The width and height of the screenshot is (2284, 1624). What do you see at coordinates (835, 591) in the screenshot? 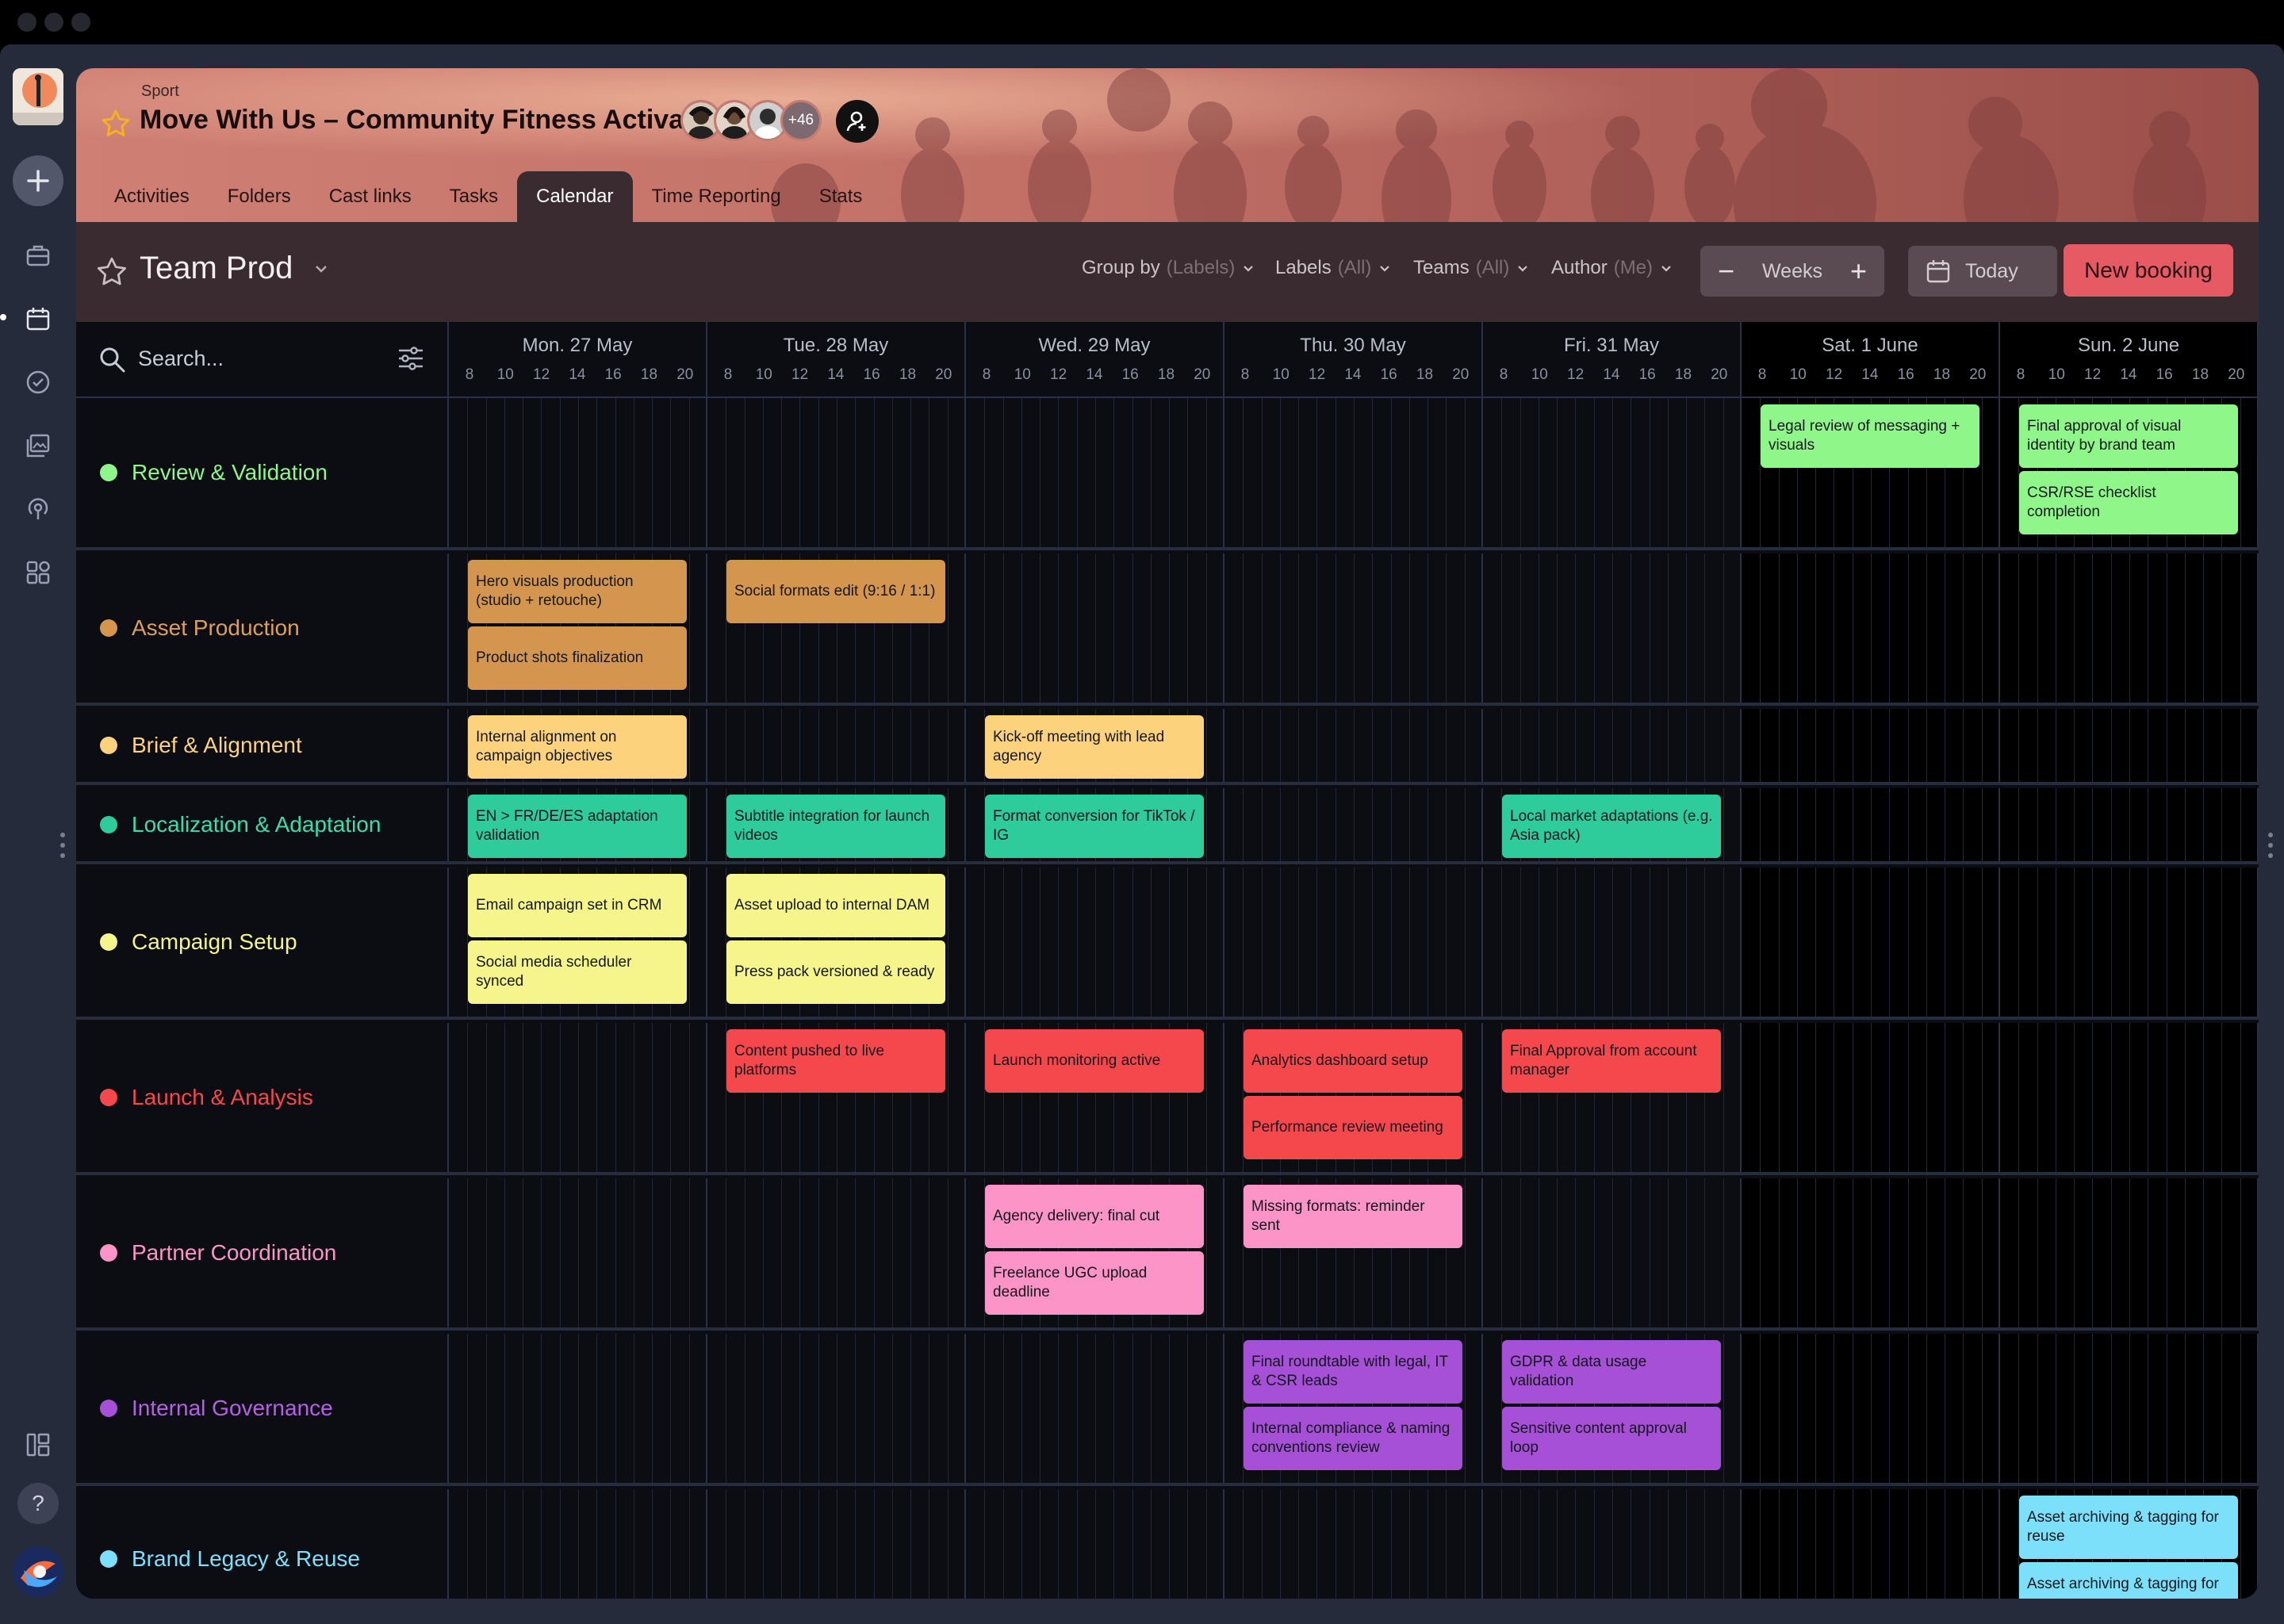
I see `booking-event: Social formats edit (9:16 / 1:1)` at bounding box center [835, 591].